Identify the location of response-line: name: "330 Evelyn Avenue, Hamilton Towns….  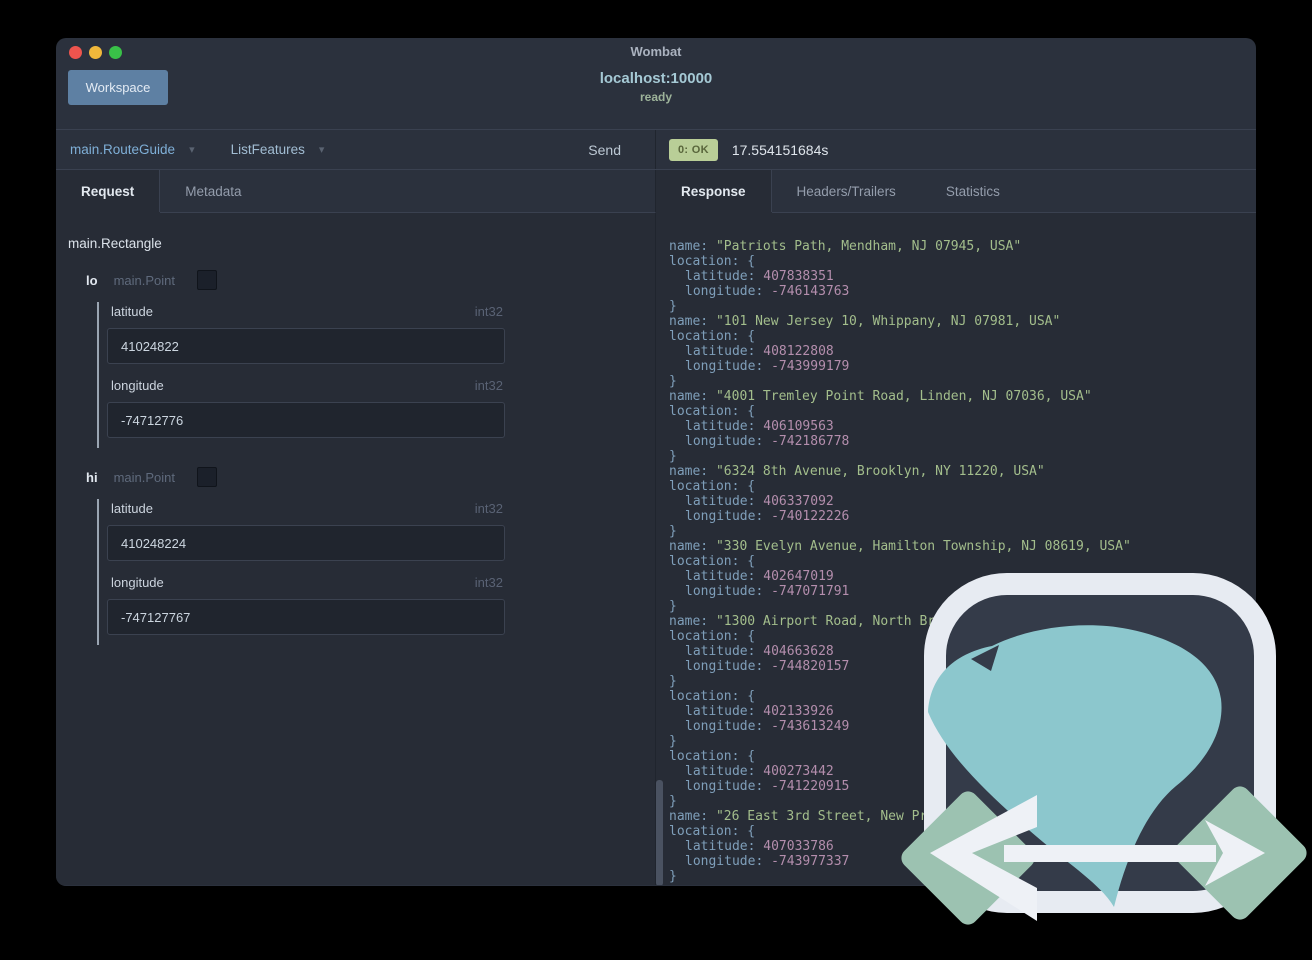
(900, 546).